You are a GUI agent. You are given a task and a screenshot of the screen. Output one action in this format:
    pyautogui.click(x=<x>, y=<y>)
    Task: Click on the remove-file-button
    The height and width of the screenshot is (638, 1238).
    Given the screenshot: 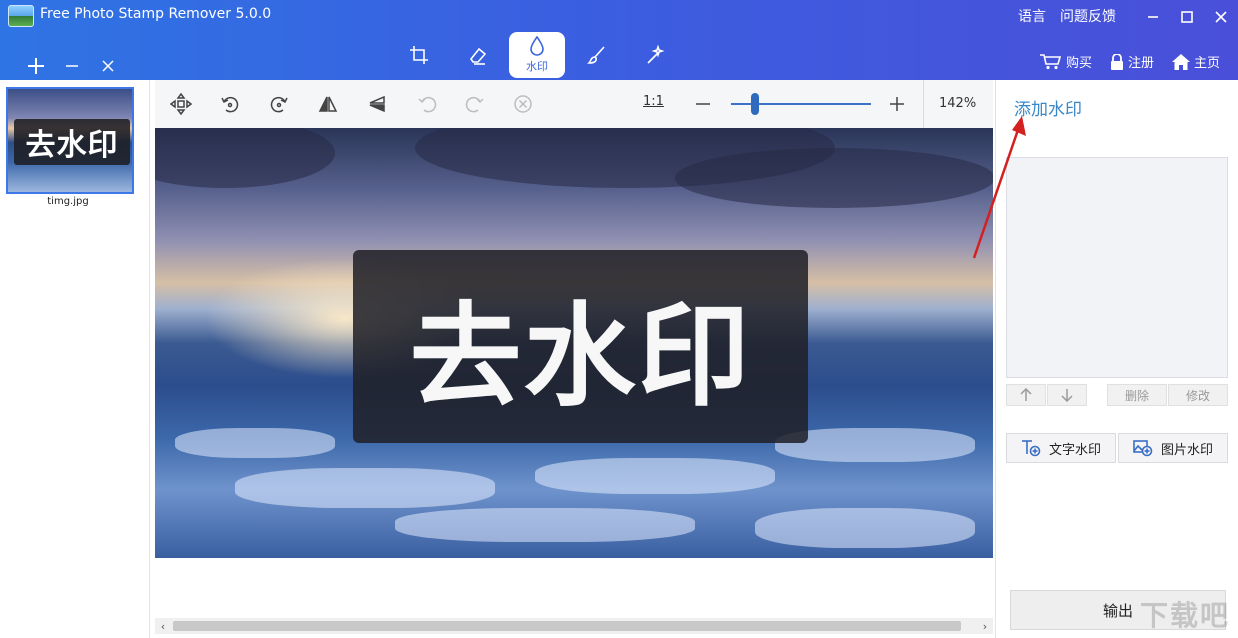 What is the action you would take?
    pyautogui.click(x=72, y=66)
    